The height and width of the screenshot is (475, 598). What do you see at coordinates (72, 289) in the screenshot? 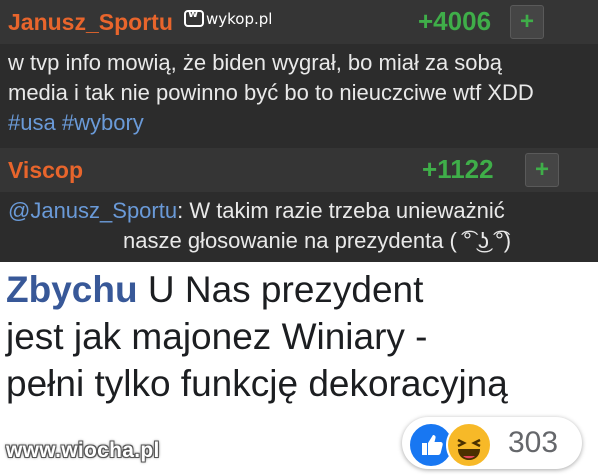
I see `fb-author-name: Zbychu` at bounding box center [72, 289].